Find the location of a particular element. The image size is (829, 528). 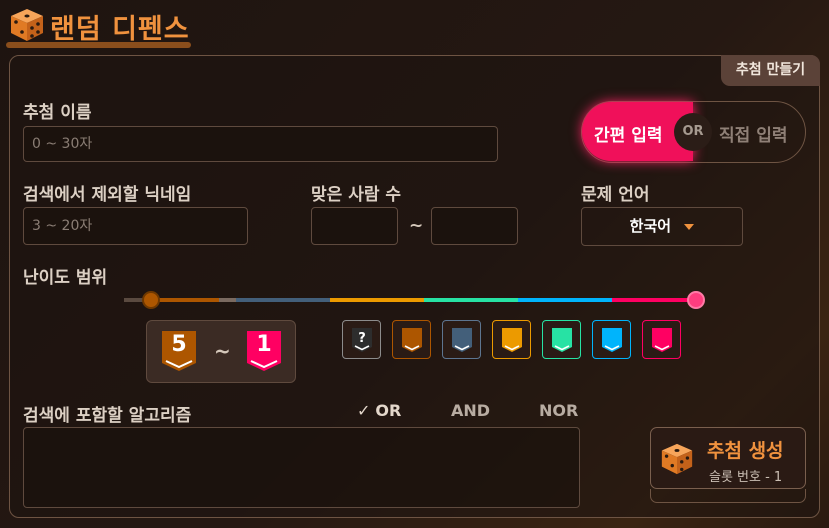

solved-count-label: 맞은 사람 수 is located at coordinates (356, 195).